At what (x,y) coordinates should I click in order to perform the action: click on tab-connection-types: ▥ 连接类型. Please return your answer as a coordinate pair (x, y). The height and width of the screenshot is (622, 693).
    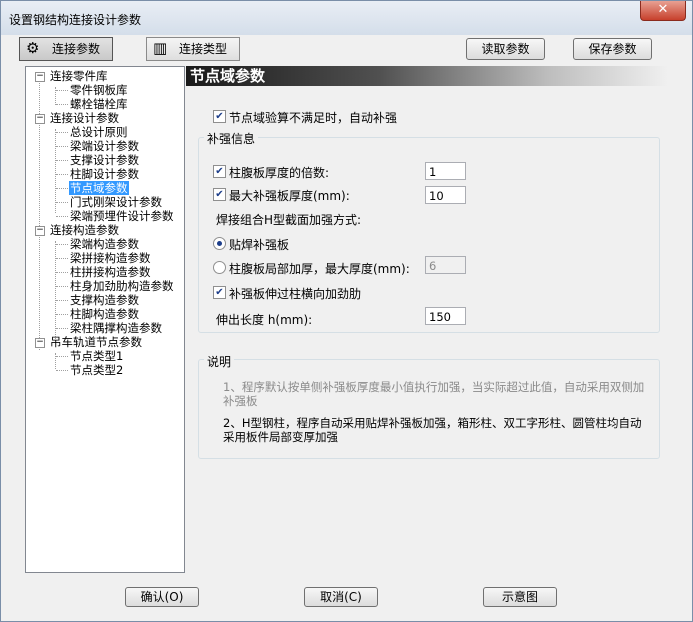
    Looking at the image, I should click on (193, 49).